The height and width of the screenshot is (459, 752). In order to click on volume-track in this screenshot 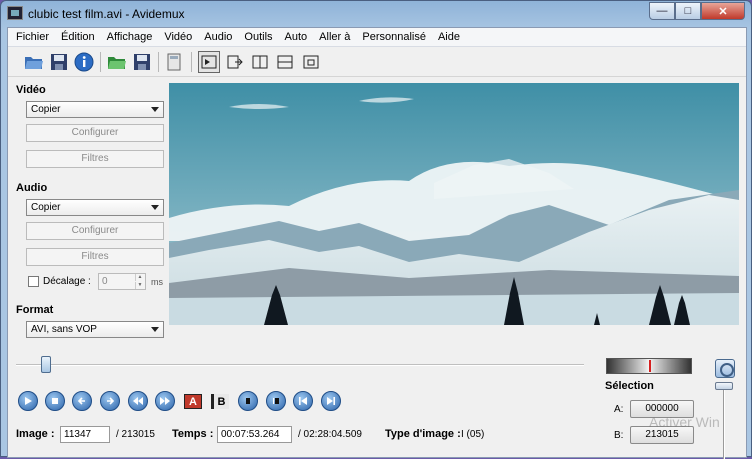, I will do `click(724, 421)`.